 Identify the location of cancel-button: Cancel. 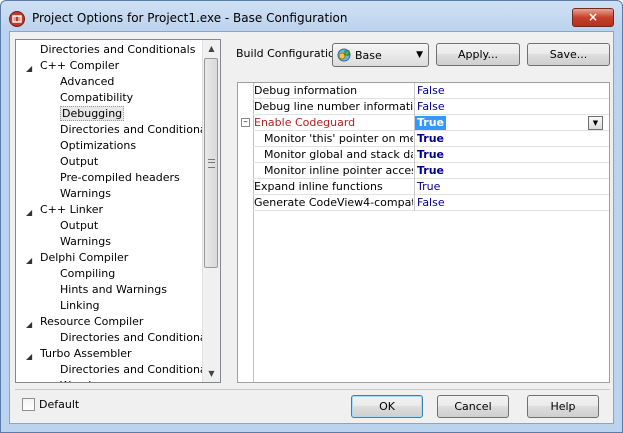
(473, 406).